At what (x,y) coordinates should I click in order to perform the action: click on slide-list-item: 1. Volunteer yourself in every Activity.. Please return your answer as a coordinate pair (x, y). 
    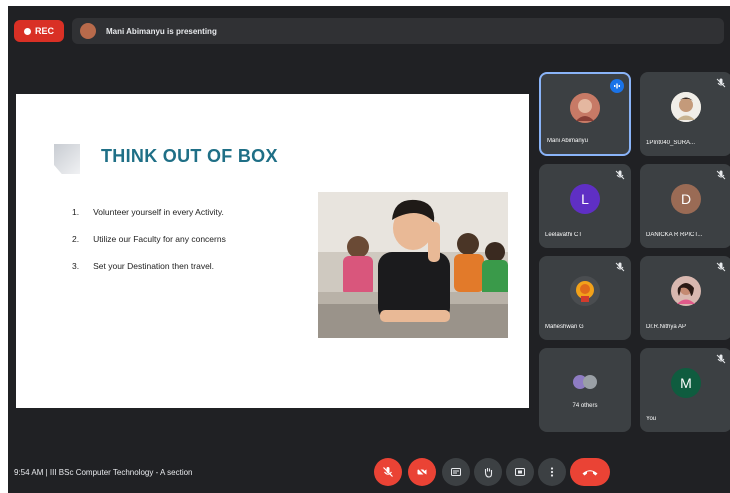
    Looking at the image, I should click on (148, 212).